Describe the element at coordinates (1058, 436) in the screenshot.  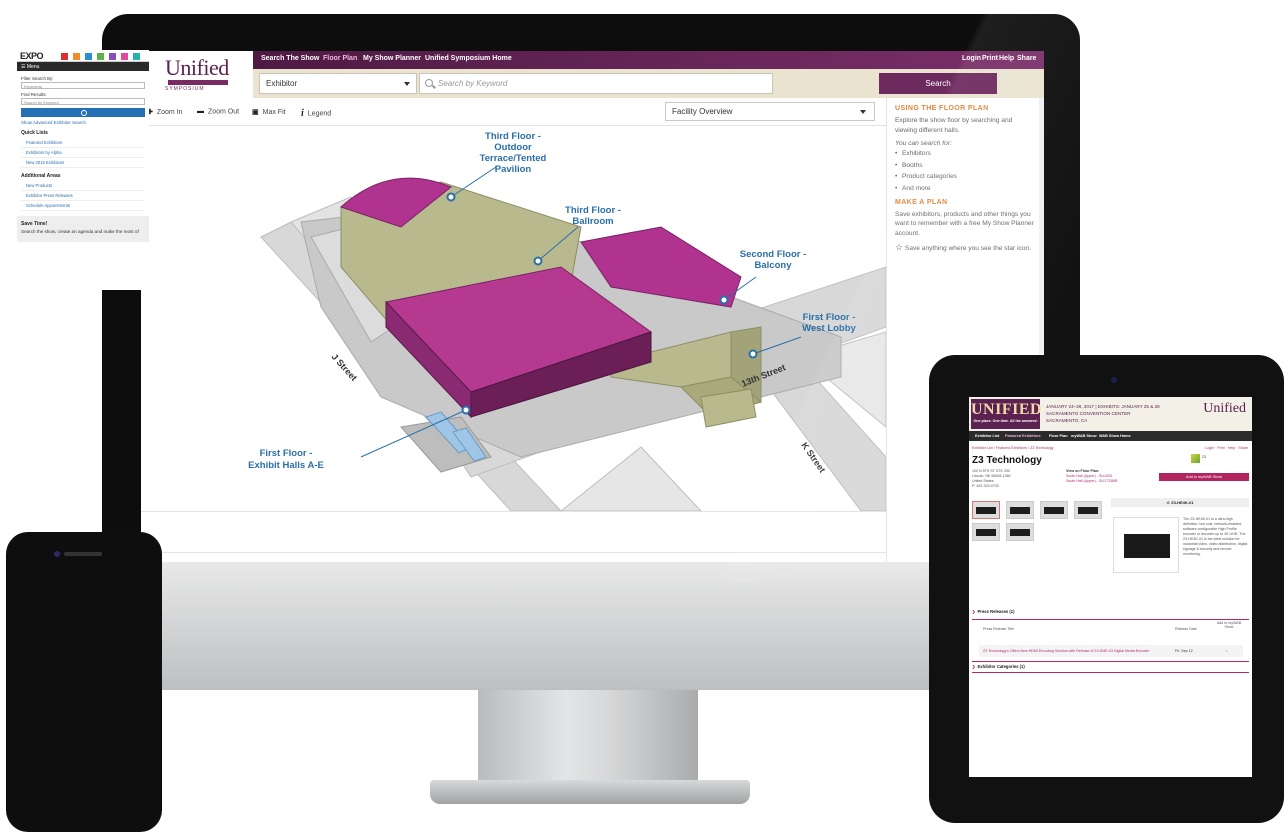
I see `tablet-nav-floor-plan: Floor Plan` at that location.